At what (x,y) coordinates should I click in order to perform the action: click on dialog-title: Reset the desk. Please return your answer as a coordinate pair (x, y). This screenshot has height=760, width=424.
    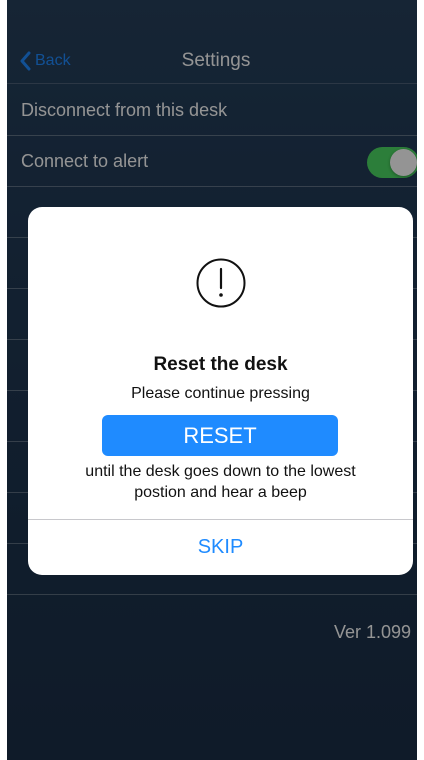
    Looking at the image, I should click on (220, 364).